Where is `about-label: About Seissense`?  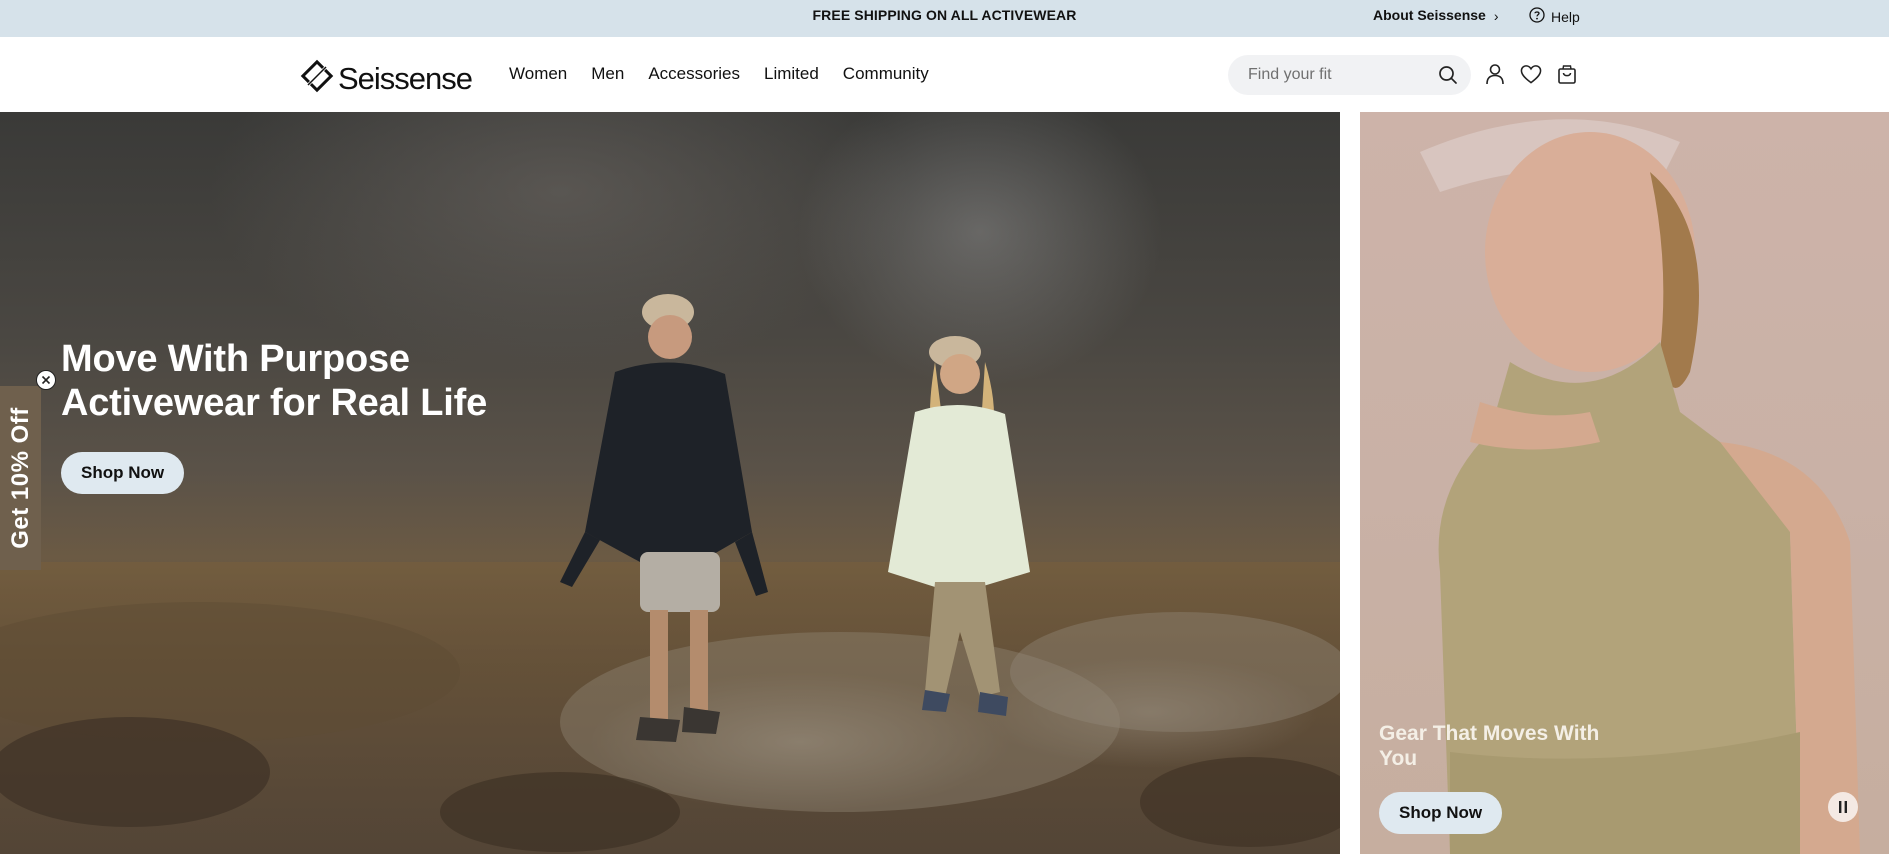
about-label: About Seissense is located at coordinates (1429, 15).